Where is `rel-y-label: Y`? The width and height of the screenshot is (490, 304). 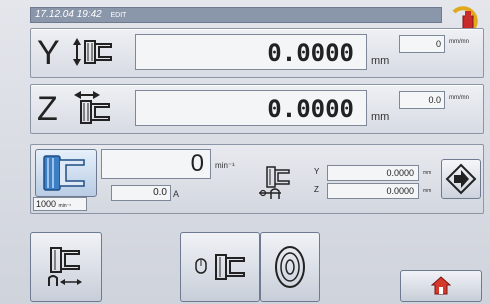 rel-y-label: Y is located at coordinates (317, 171).